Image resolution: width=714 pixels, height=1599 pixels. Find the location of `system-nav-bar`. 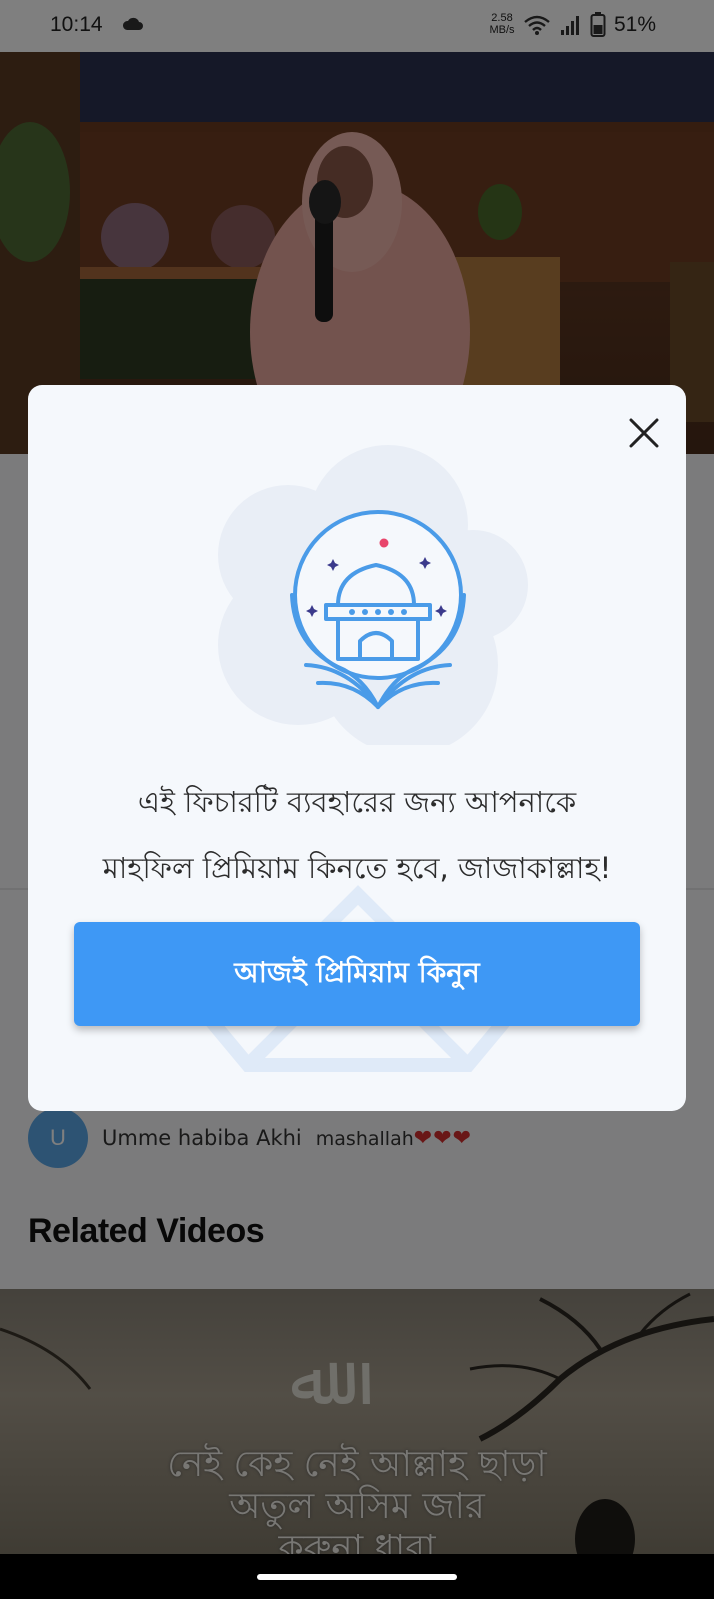

system-nav-bar is located at coordinates (357, 1576).